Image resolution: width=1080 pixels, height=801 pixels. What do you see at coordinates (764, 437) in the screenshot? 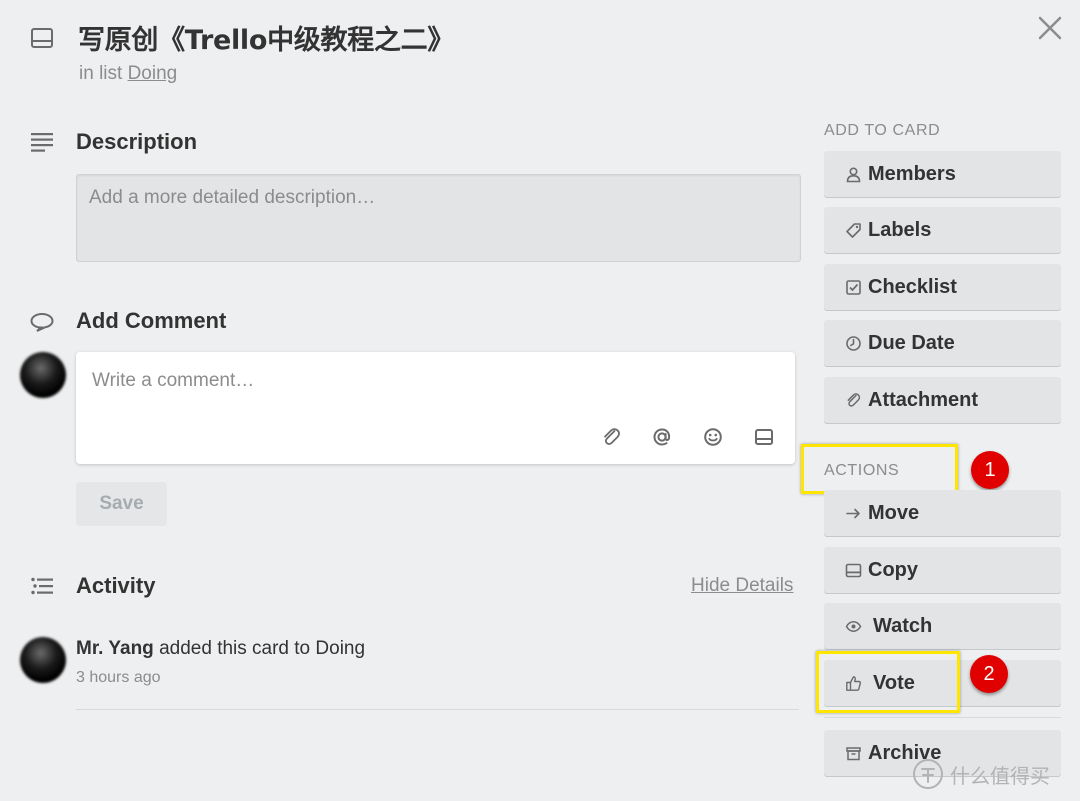
I see `card-link-icon` at bounding box center [764, 437].